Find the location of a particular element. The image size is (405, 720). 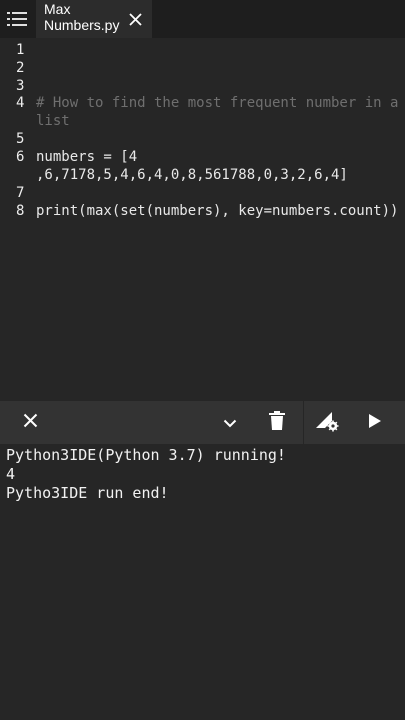

line-number: 2 is located at coordinates (20, 68).